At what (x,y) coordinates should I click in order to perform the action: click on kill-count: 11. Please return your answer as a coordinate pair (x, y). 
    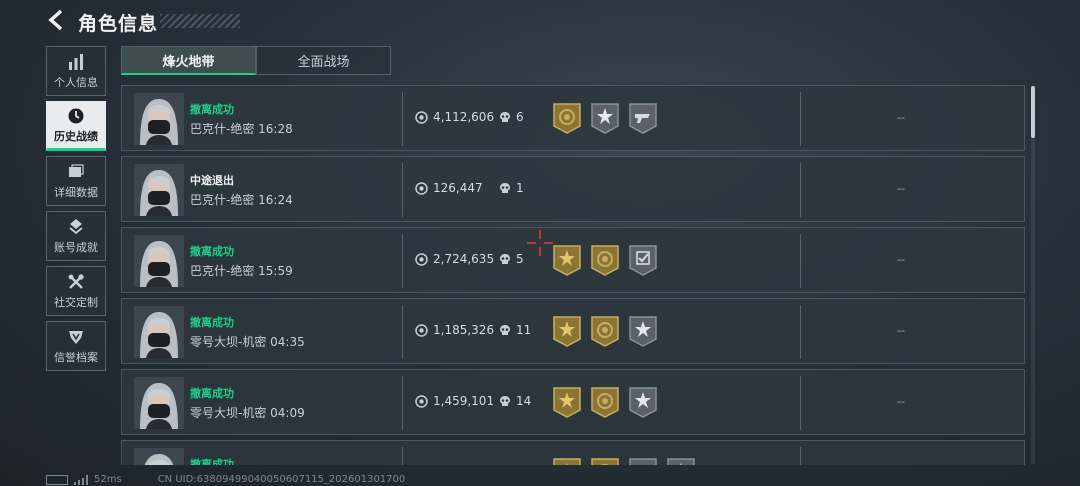
    Looking at the image, I should click on (515, 330).